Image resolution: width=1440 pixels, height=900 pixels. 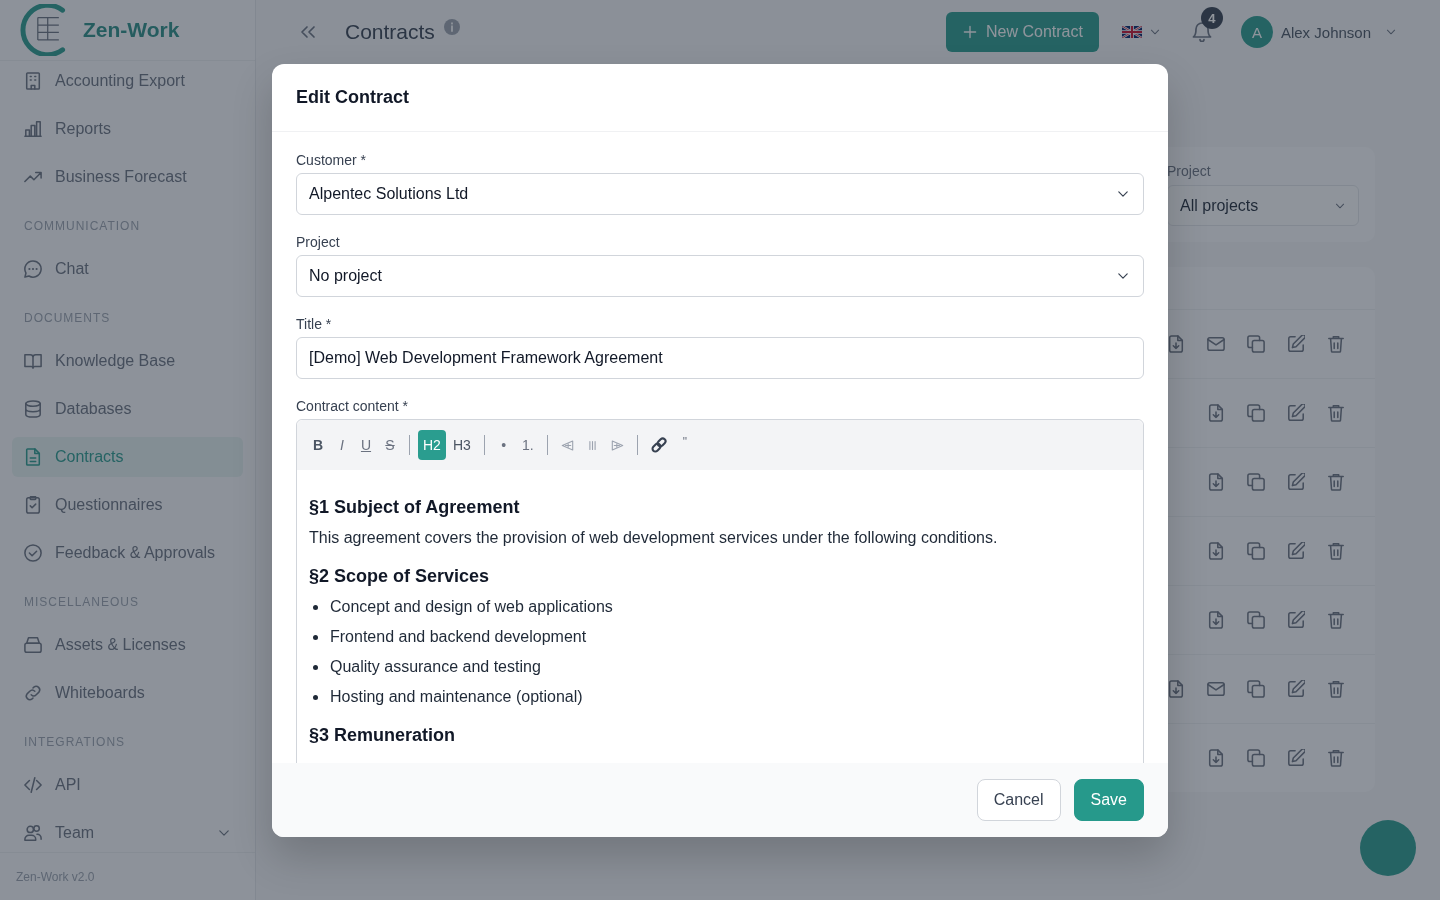 What do you see at coordinates (684, 445) in the screenshot?
I see `quote-button: "` at bounding box center [684, 445].